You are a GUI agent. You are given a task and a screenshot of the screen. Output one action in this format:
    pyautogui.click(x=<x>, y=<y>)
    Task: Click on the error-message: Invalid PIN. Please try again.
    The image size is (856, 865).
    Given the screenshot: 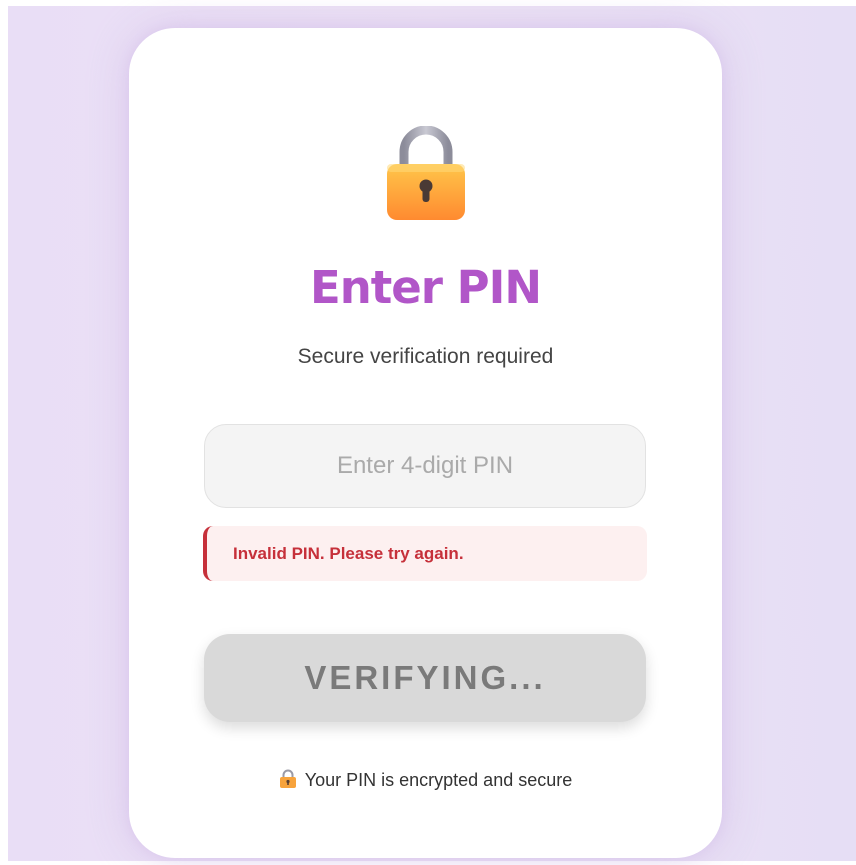 What is the action you would take?
    pyautogui.click(x=348, y=553)
    